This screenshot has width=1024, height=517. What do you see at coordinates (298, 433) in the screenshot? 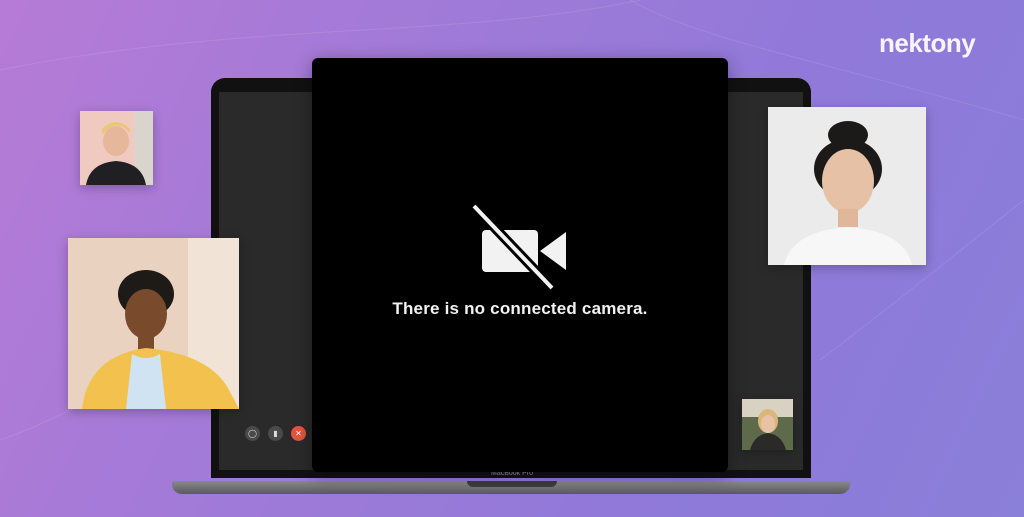
I see `end-call-icon: ✕` at bounding box center [298, 433].